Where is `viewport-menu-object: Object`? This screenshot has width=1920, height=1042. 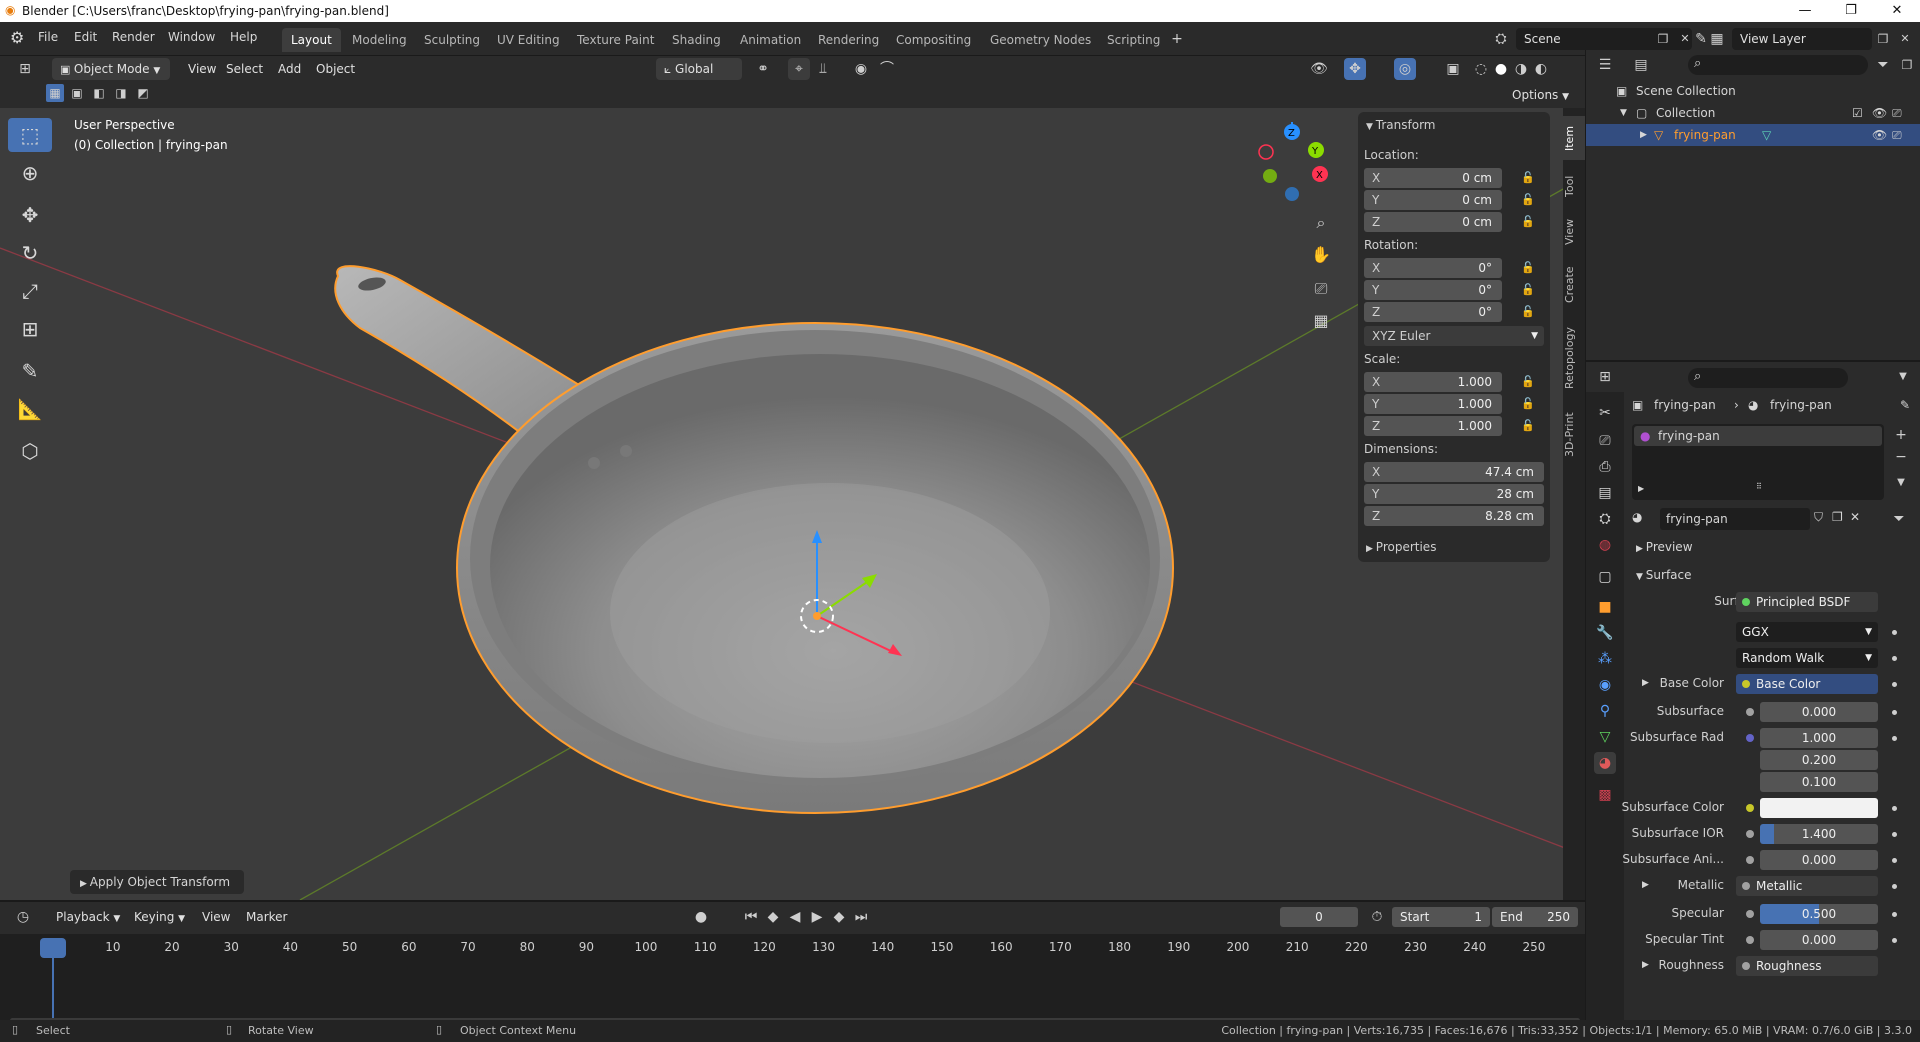
viewport-menu-object: Object is located at coordinates (335, 69).